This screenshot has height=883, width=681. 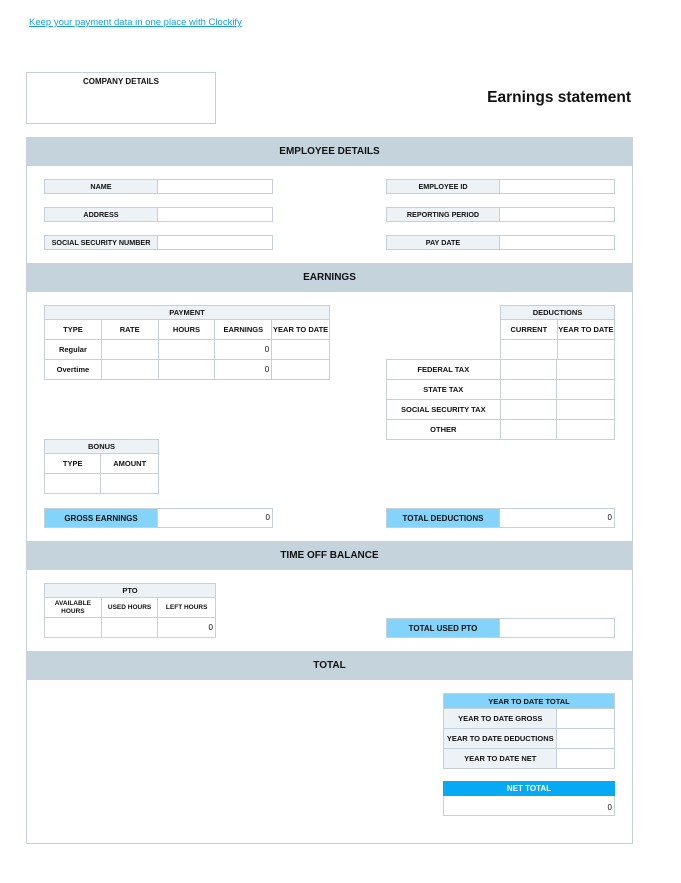 I want to click on table-row: FEDERAL TAX, so click(x=500, y=369).